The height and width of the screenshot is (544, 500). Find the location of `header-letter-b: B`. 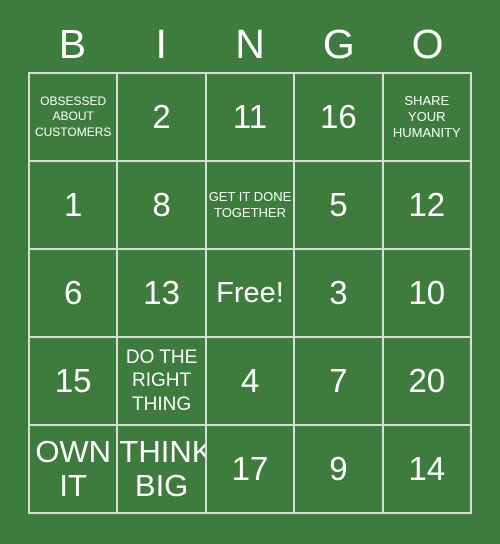

header-letter-b: B is located at coordinates (72, 43).